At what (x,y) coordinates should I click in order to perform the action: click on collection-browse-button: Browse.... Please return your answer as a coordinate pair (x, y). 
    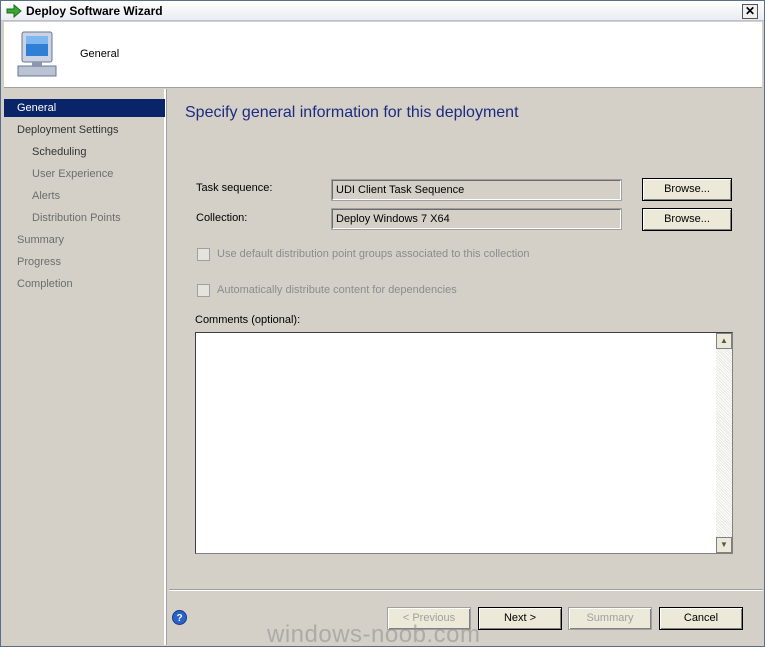
    Looking at the image, I should click on (687, 219).